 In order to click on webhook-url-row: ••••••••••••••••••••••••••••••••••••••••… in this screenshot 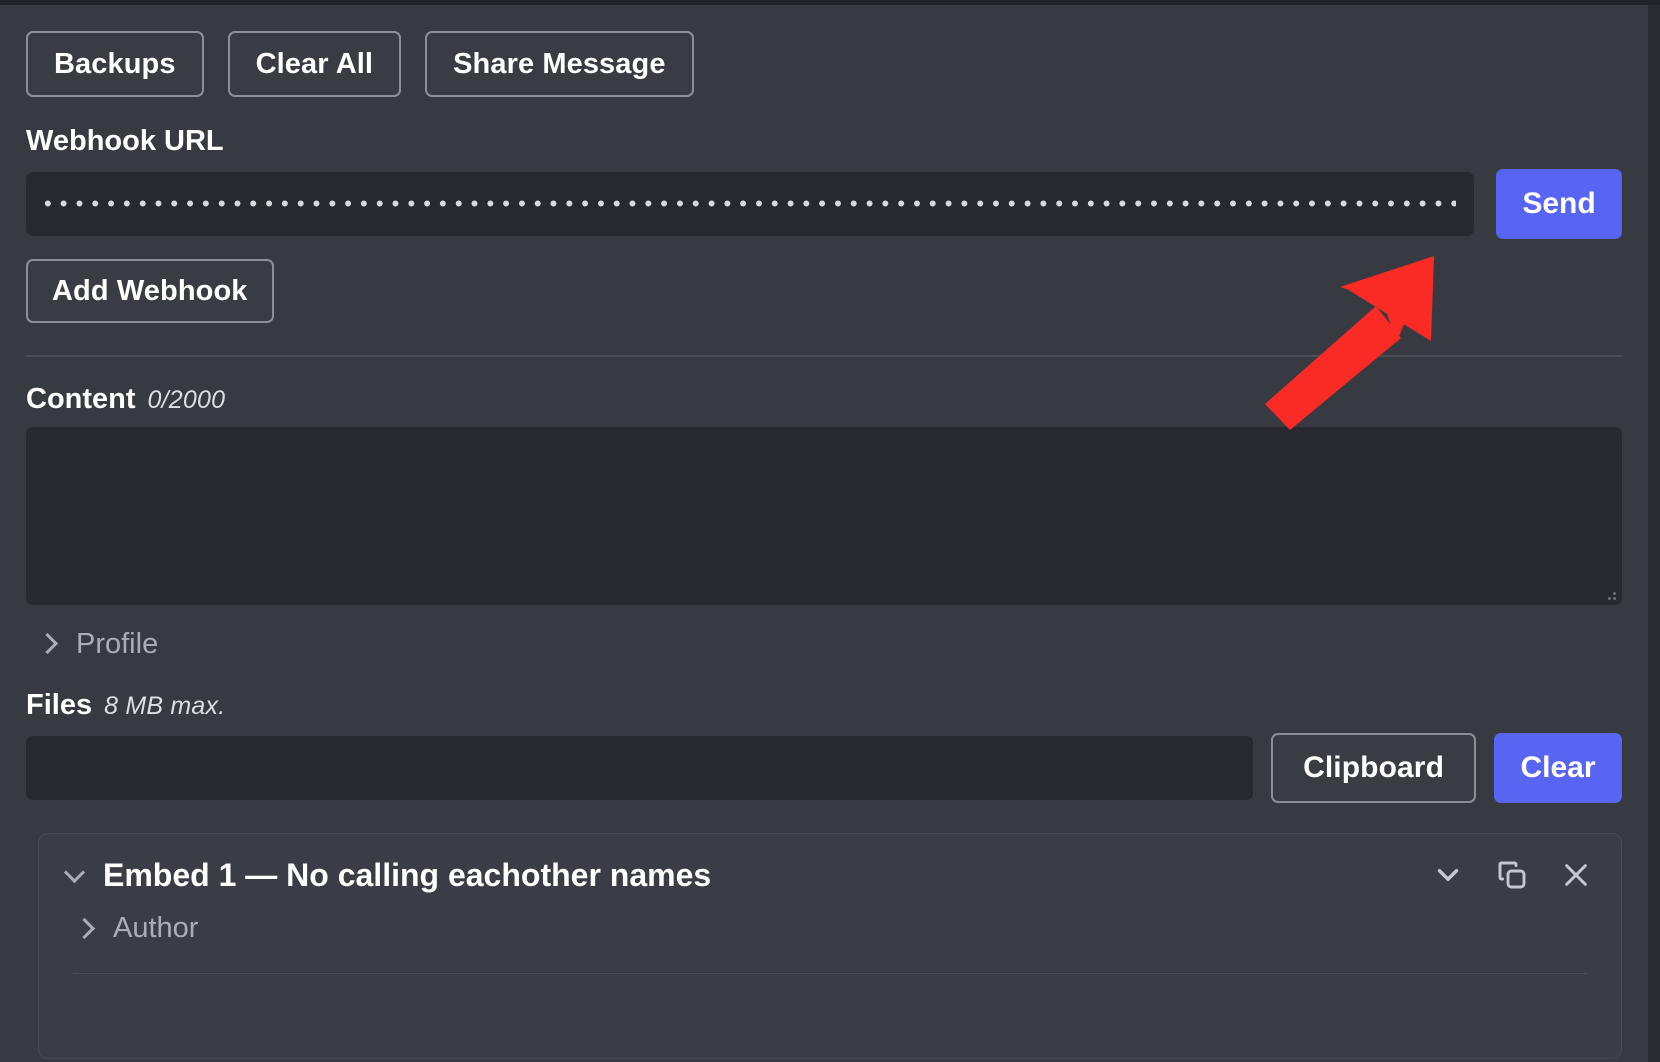, I will do `click(824, 204)`.